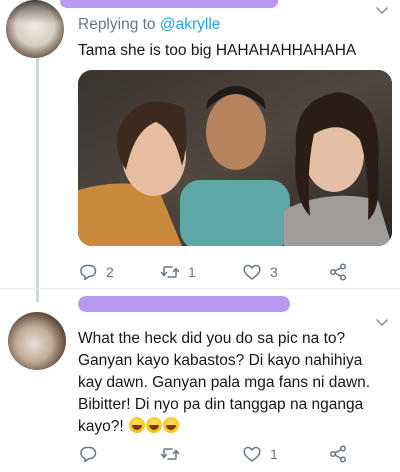 The height and width of the screenshot is (472, 400). What do you see at coordinates (119, 24) in the screenshot?
I see `replying-to-label: Replying to` at bounding box center [119, 24].